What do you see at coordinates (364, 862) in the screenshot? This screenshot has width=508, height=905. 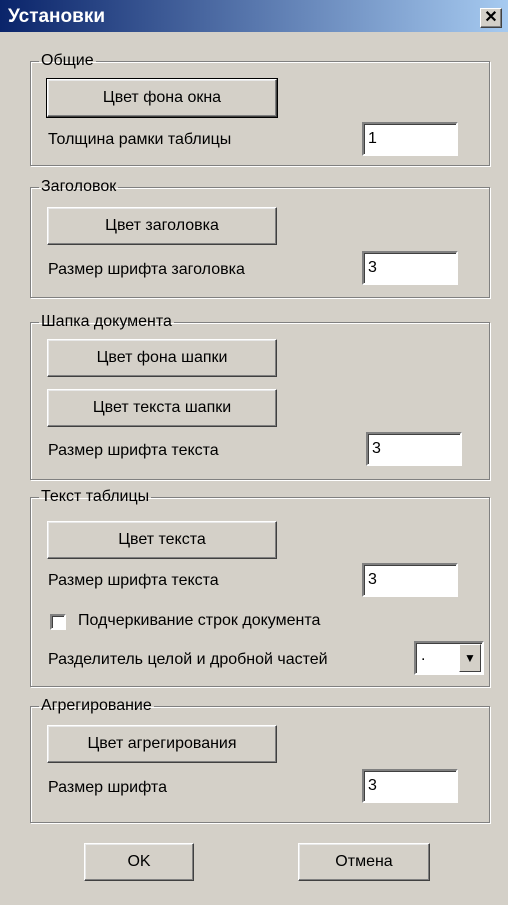 I see `cancel-button: Отмена` at bounding box center [364, 862].